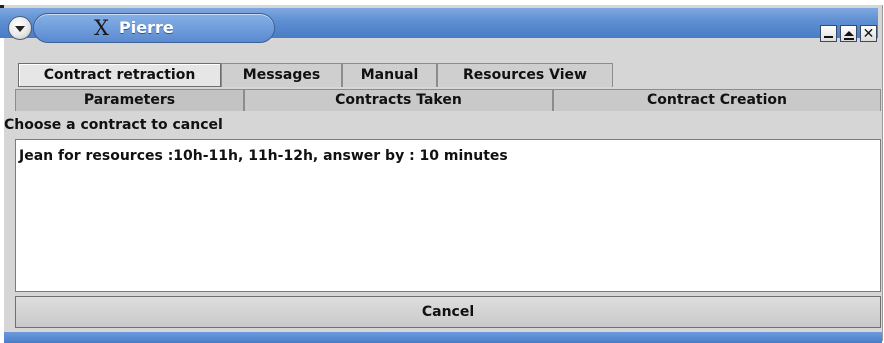 Image resolution: width=884 pixels, height=343 pixels. Describe the element at coordinates (101, 28) in the screenshot. I see `x-logo-icon: X` at that location.